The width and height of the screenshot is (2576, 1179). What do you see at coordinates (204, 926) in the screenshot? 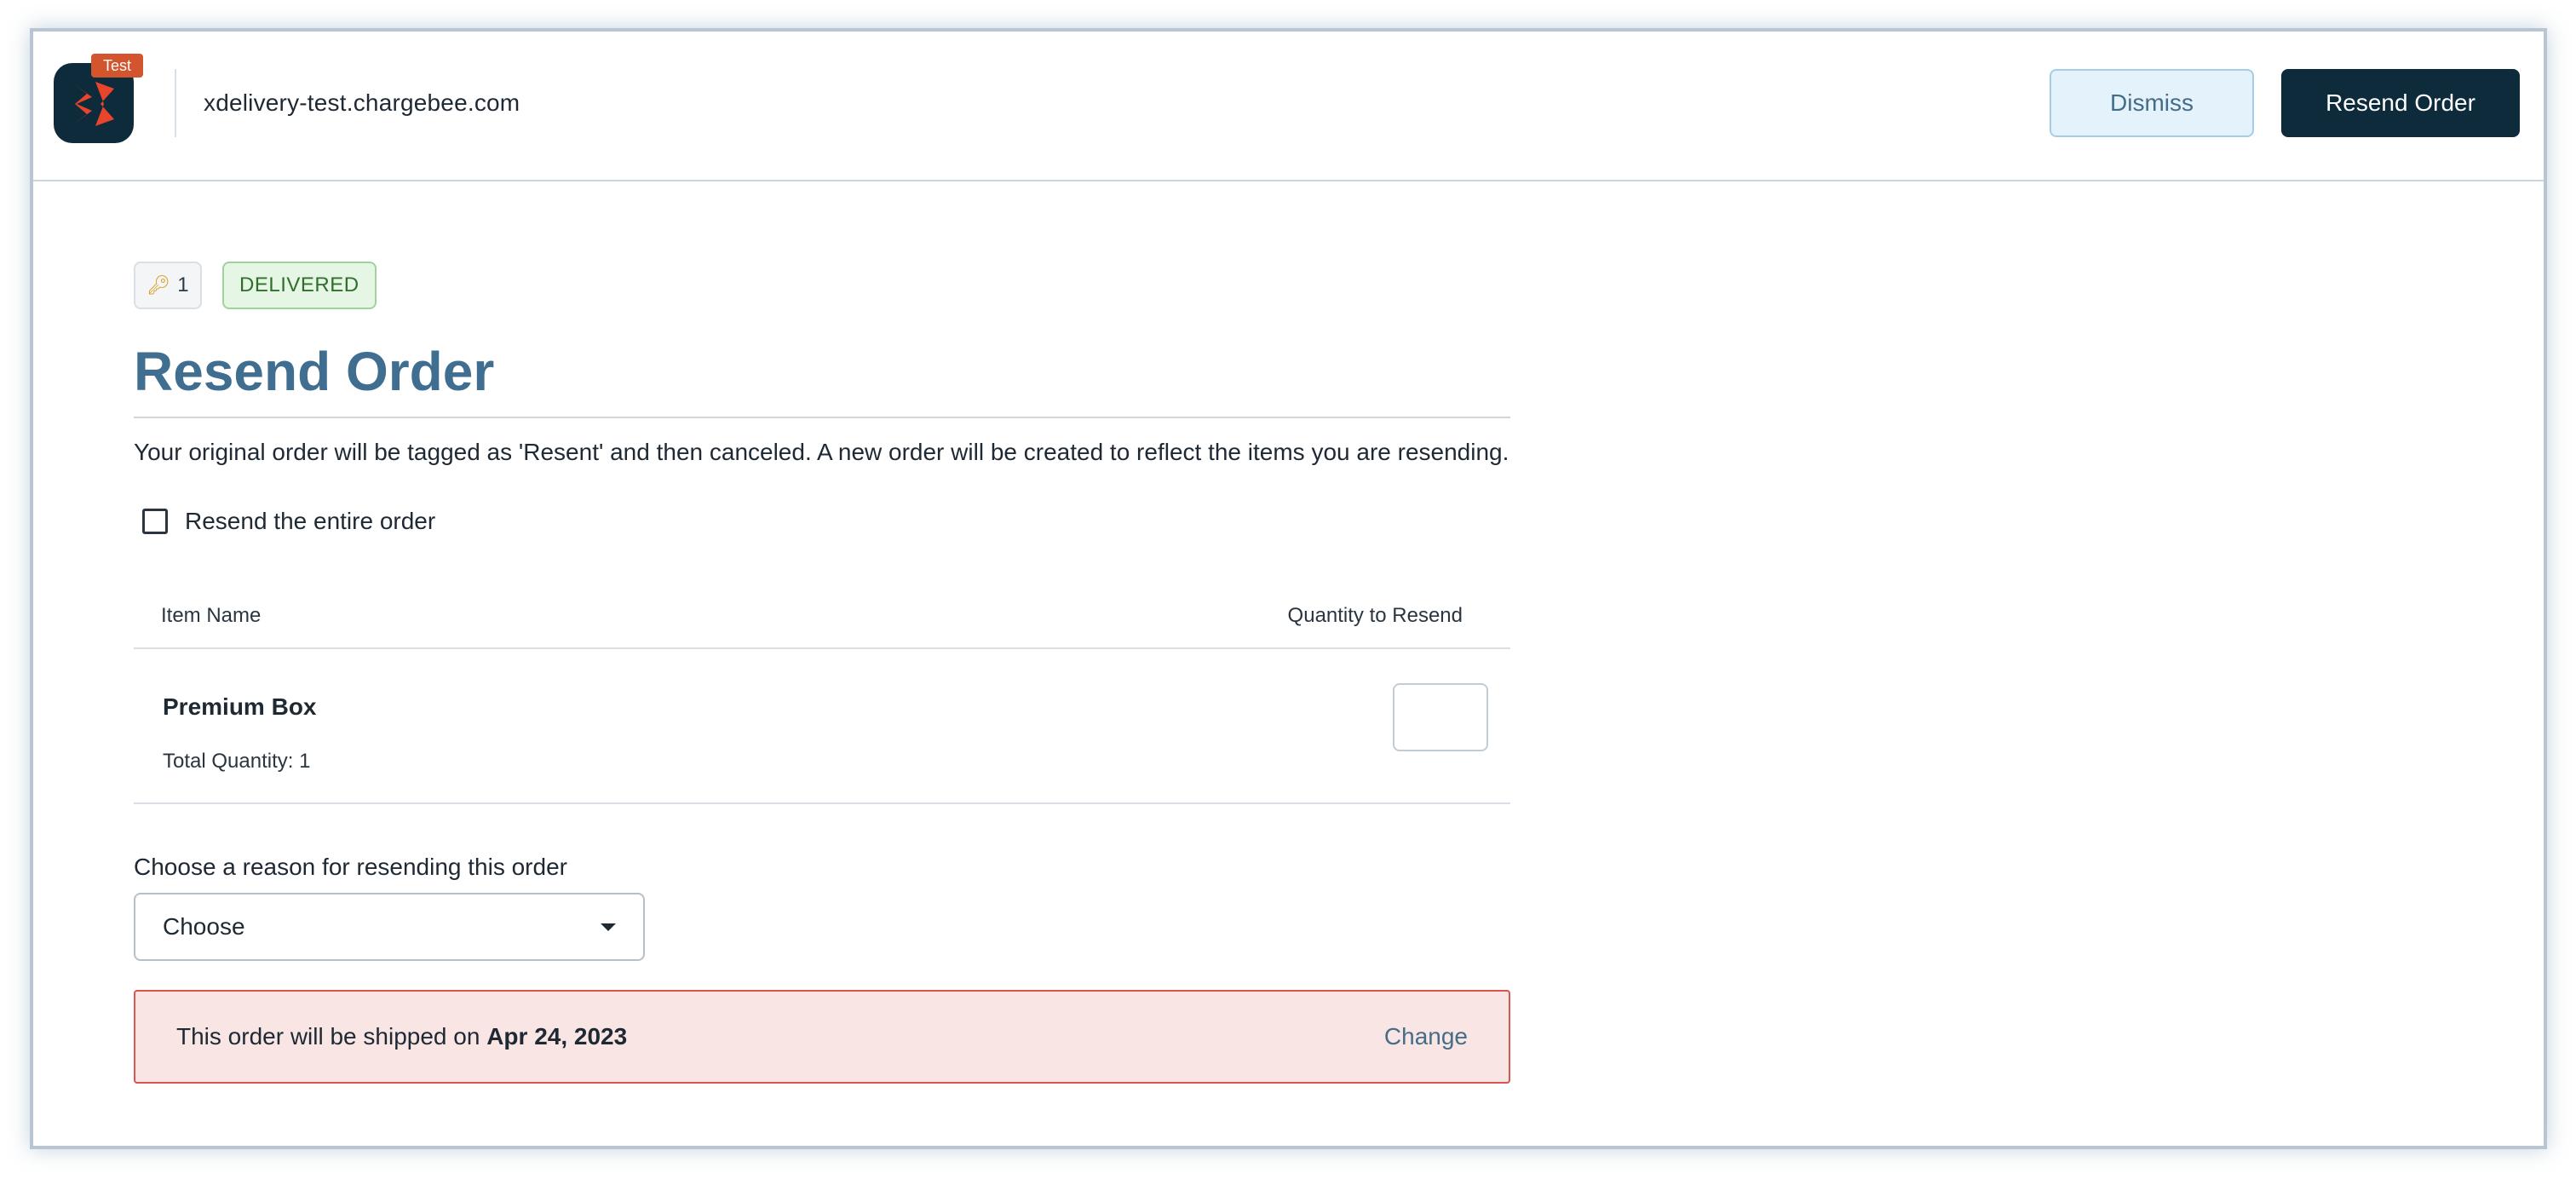
I see `reason-select-value: Choose` at bounding box center [204, 926].